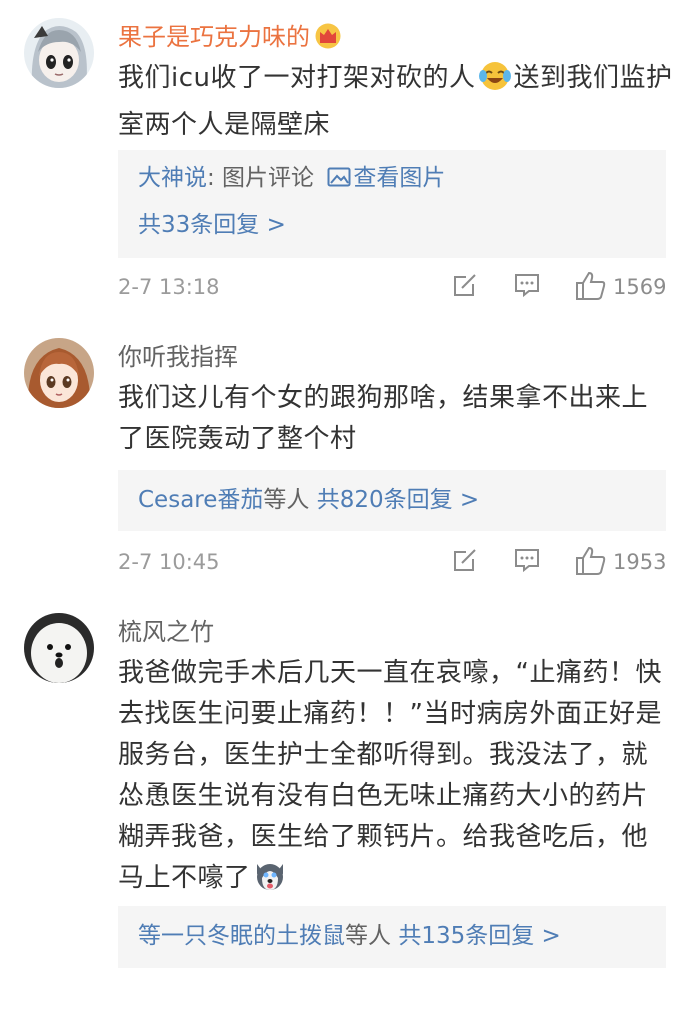 The width and height of the screenshot is (690, 1033). Describe the element at coordinates (169, 562) in the screenshot. I see `timestamp: 2-7 10:45` at that location.